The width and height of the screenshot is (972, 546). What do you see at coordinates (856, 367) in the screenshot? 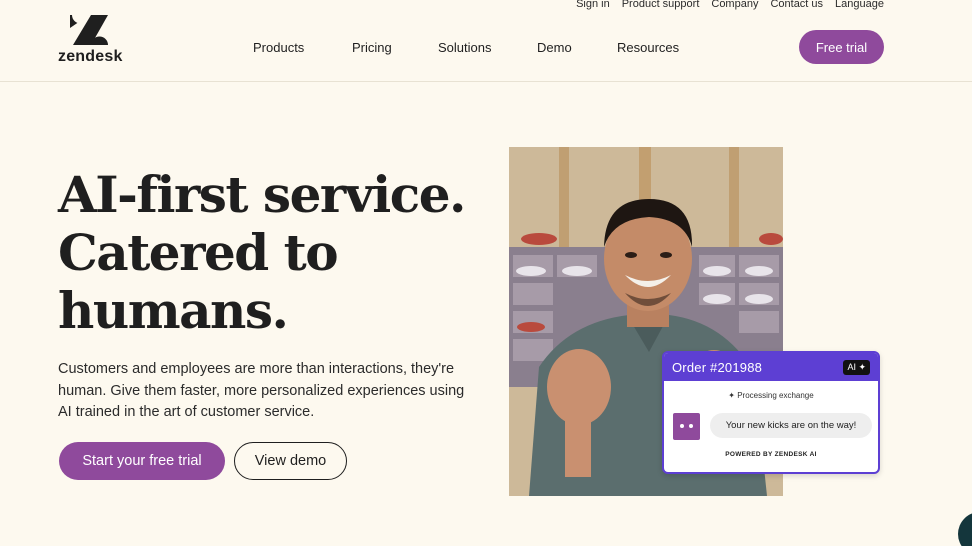
I see `ai-badge: AI ✦` at bounding box center [856, 367].